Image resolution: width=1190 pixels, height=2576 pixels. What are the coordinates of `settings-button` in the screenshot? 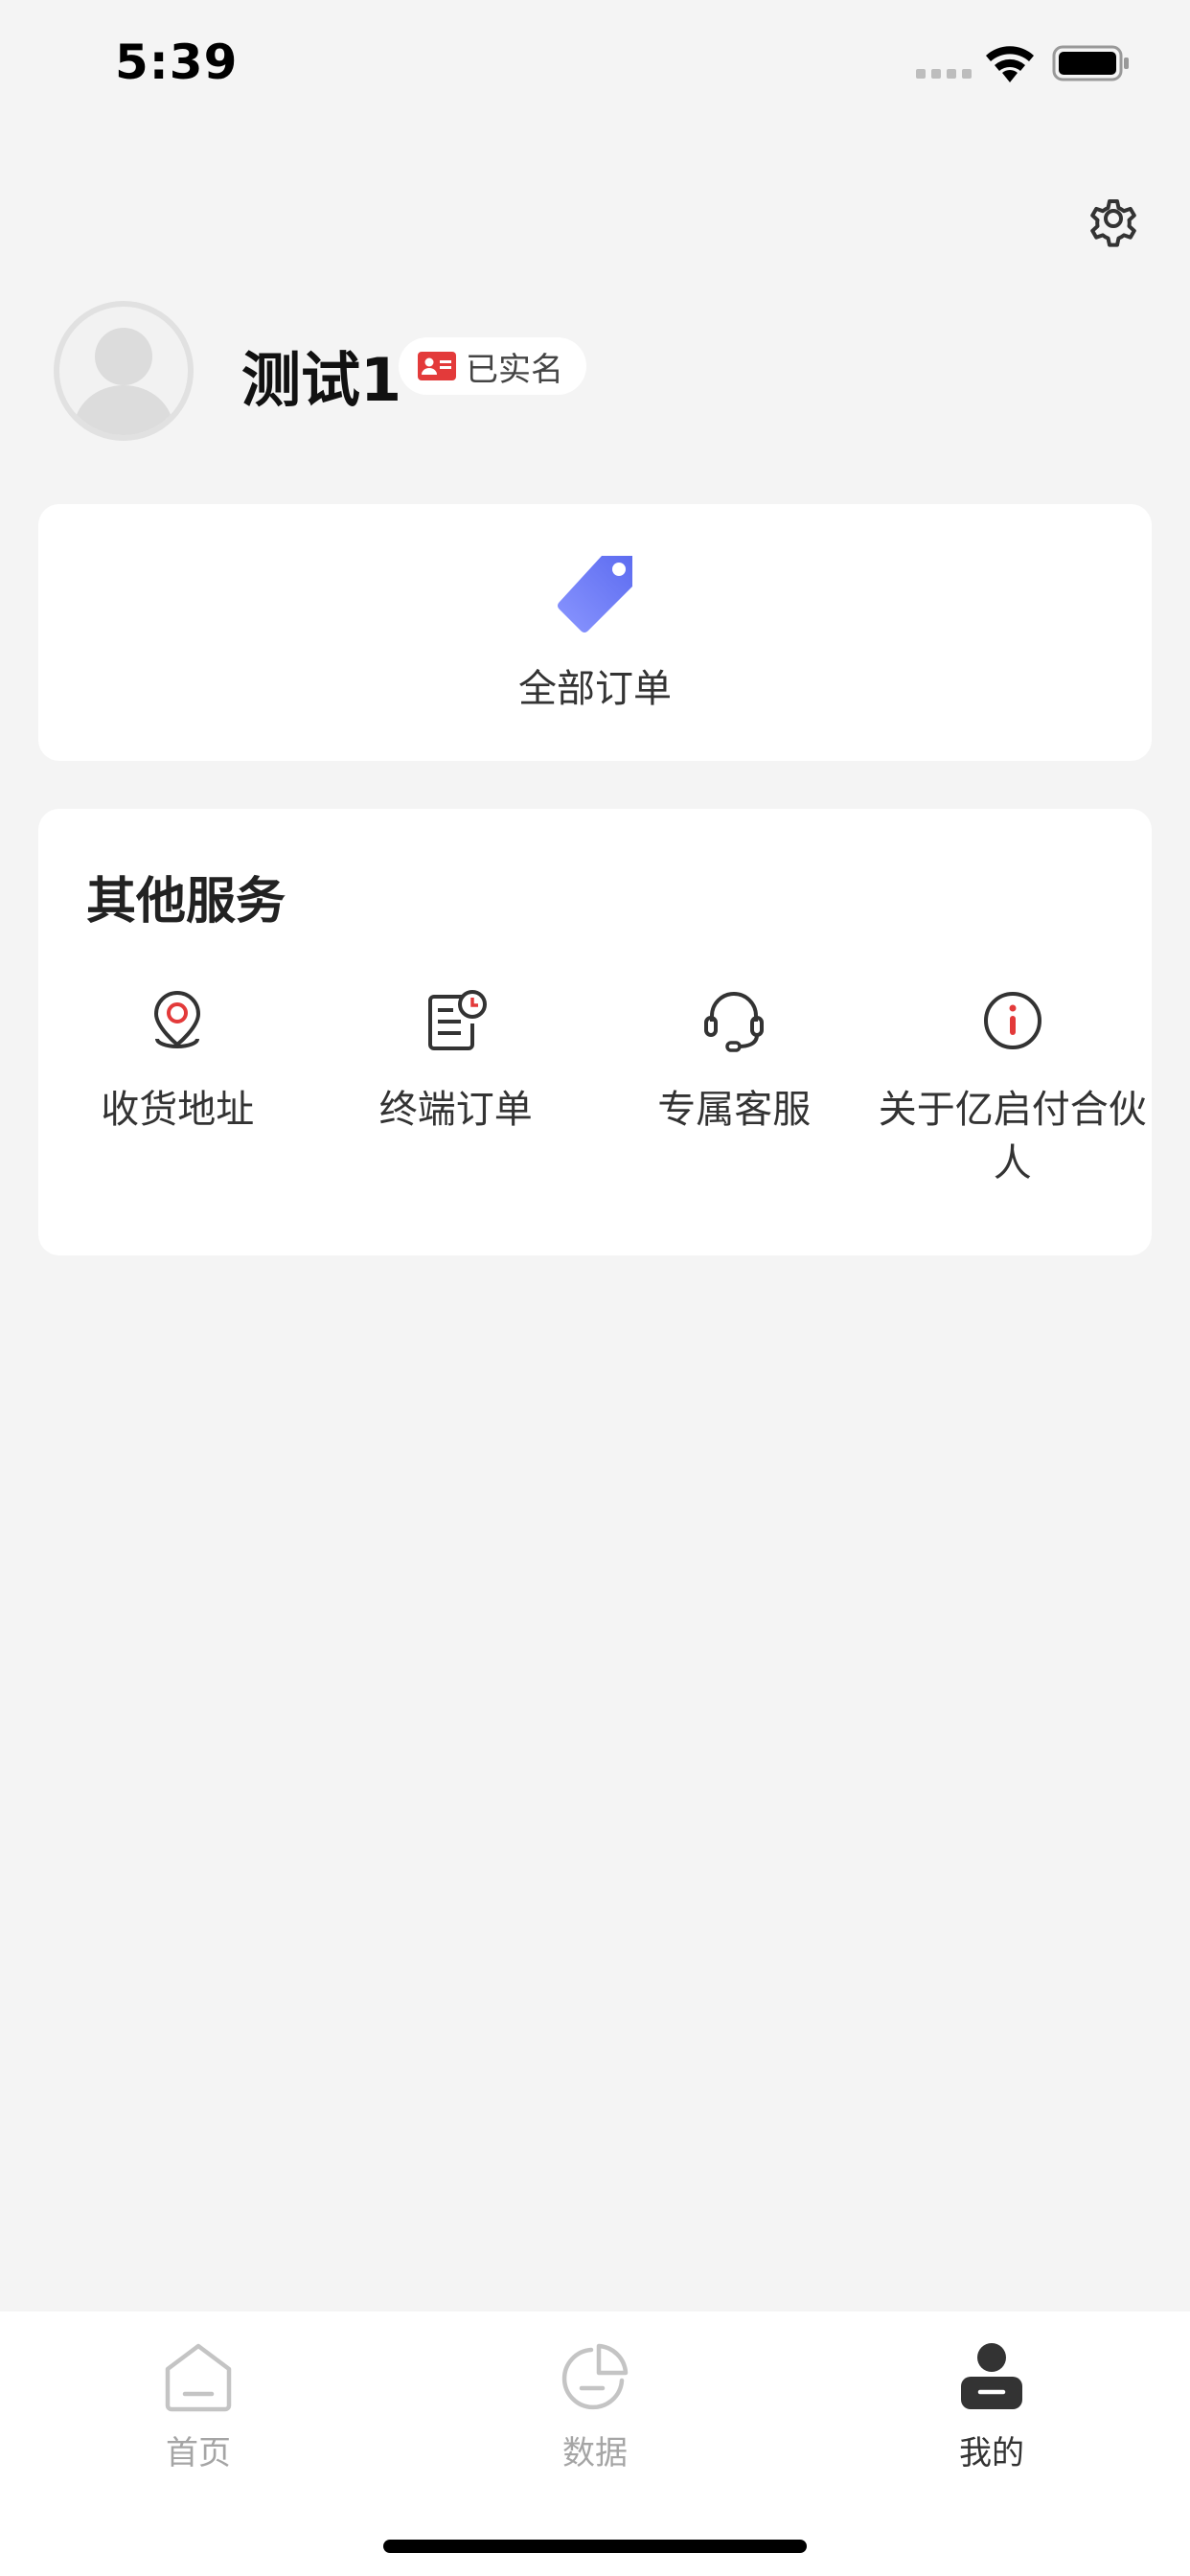 It's located at (1113, 218).